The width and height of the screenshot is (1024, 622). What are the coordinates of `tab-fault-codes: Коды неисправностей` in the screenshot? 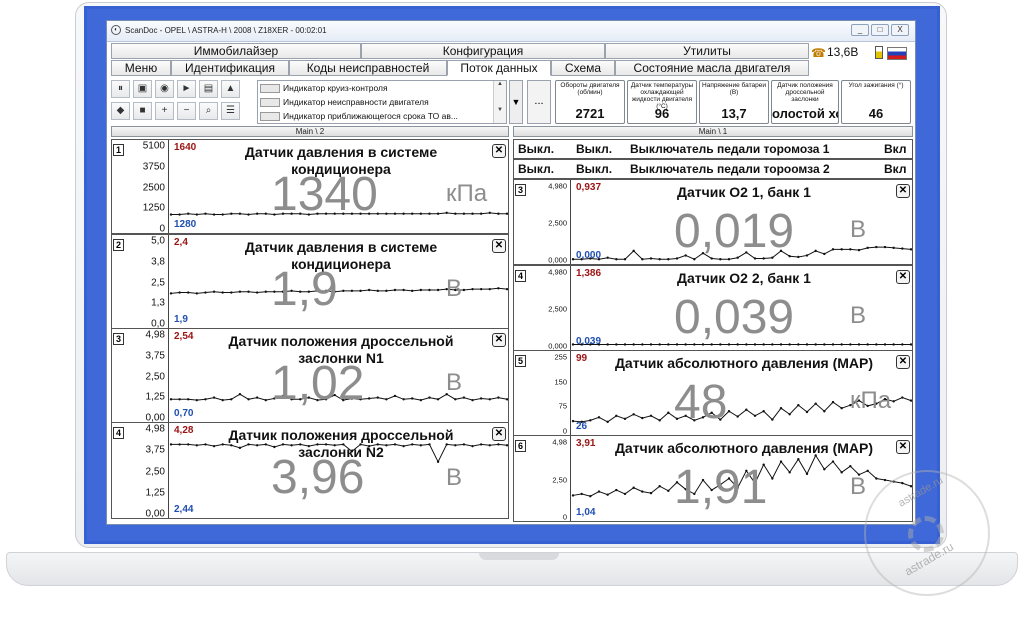 It's located at (368, 68).